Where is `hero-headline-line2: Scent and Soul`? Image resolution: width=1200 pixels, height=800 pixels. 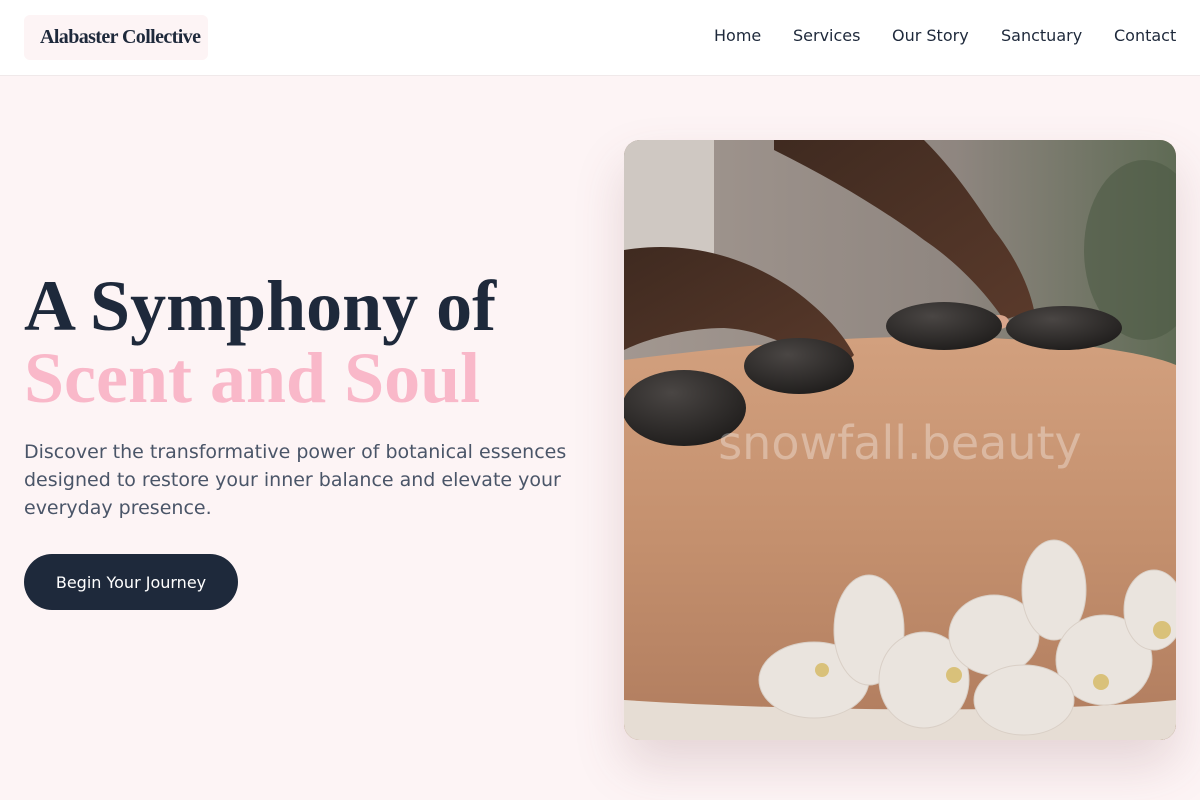 hero-headline-line2: Scent and Soul is located at coordinates (252, 378).